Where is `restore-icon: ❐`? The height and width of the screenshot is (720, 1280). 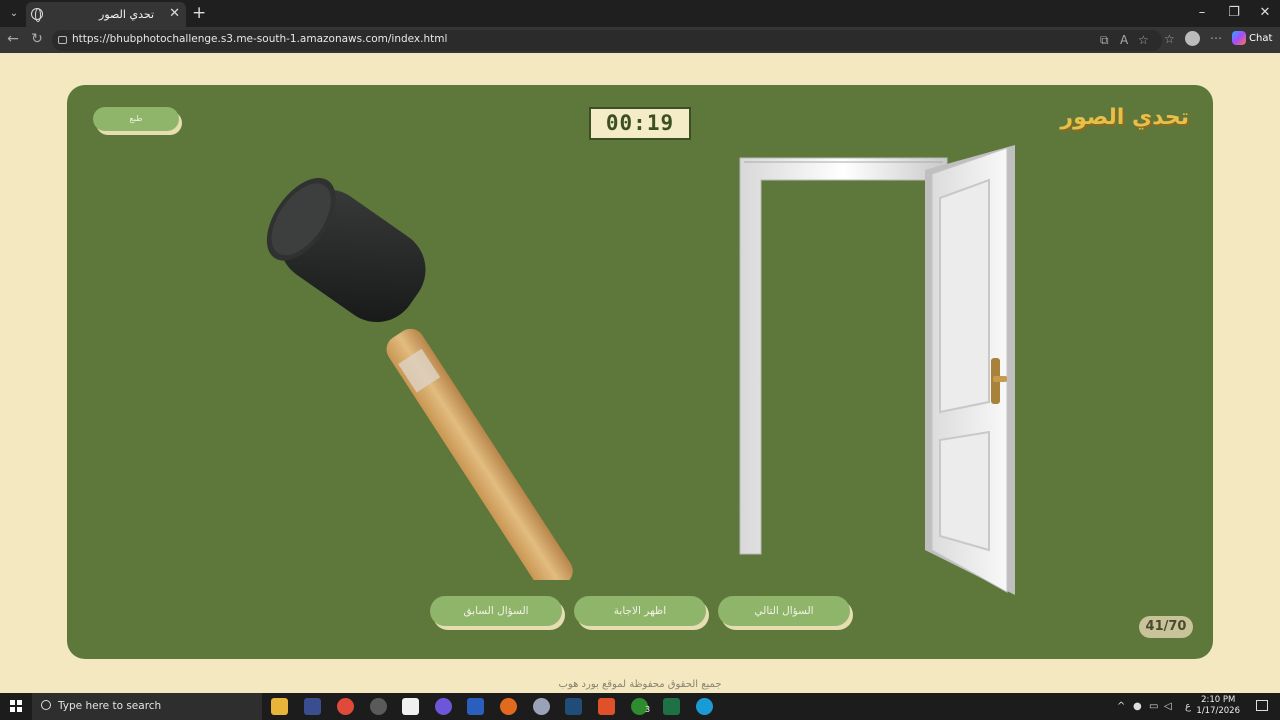 restore-icon: ❐ is located at coordinates (1234, 12).